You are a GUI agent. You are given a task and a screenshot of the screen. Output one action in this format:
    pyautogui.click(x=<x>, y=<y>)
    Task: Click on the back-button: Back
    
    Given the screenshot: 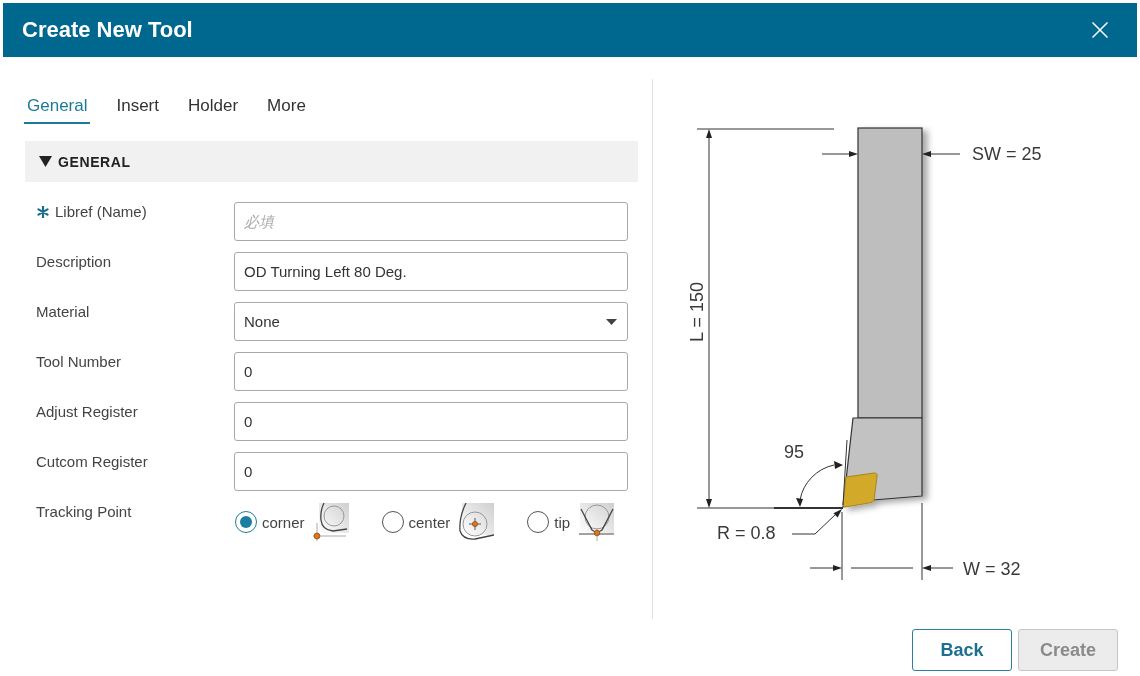 What is the action you would take?
    pyautogui.click(x=962, y=650)
    